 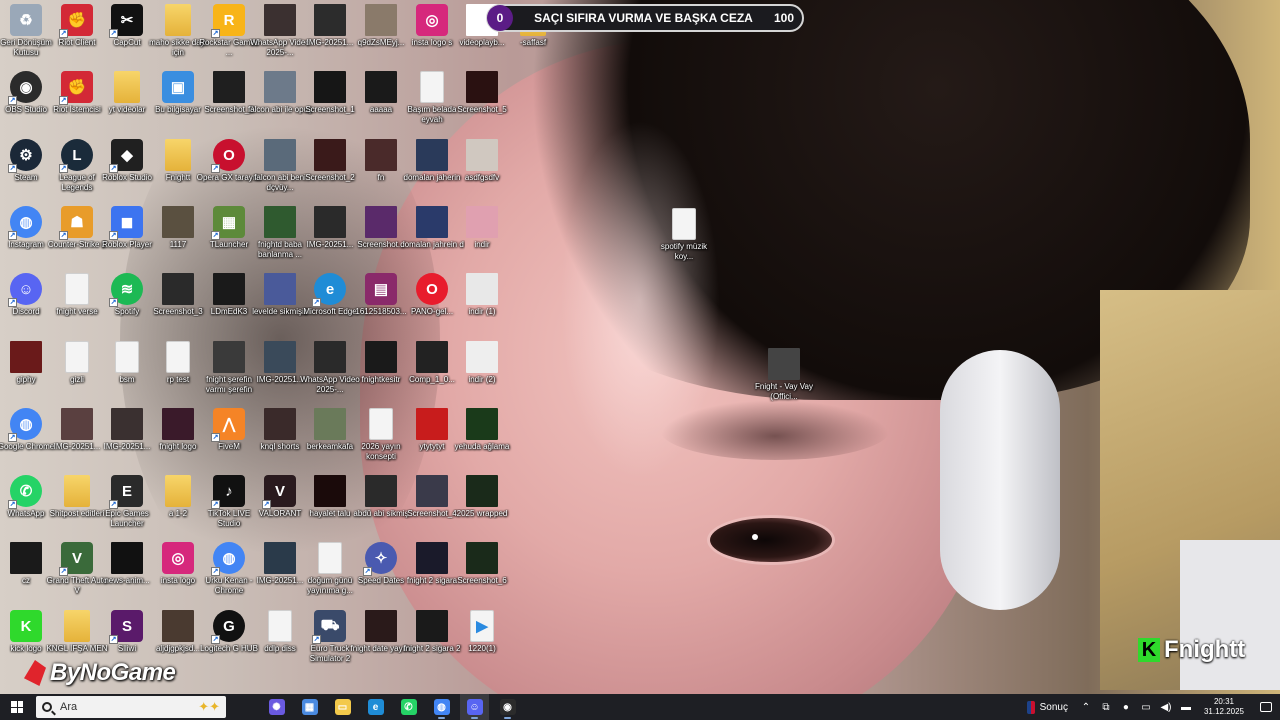 I want to click on taskbar-obs-button: ◉, so click(x=507, y=707).